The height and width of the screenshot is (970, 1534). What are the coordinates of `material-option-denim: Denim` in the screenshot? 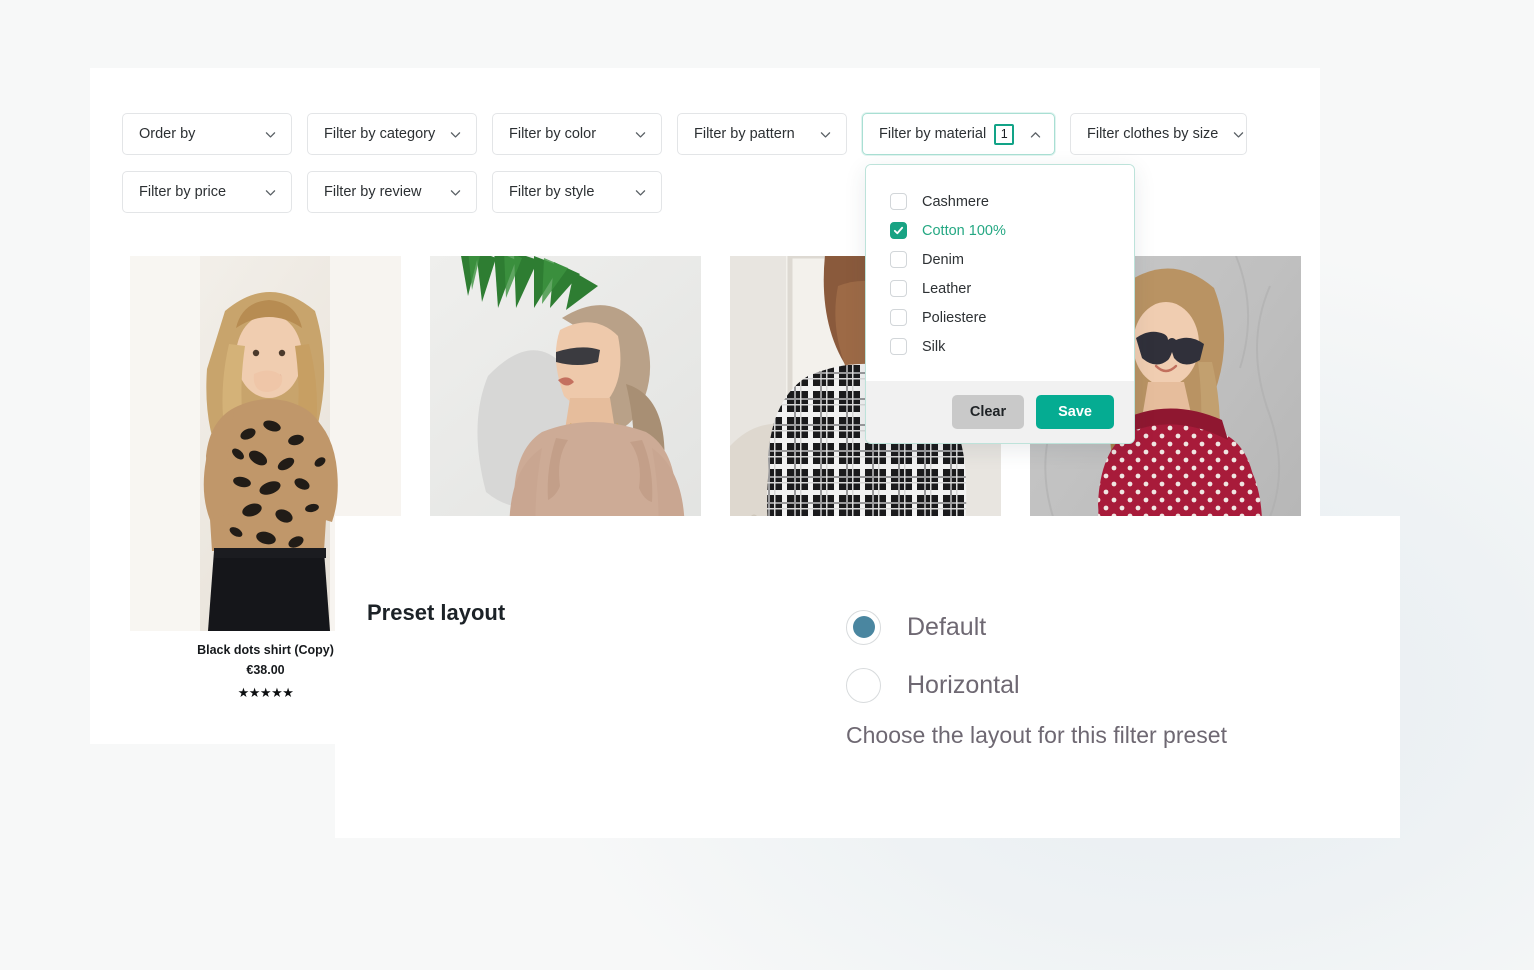 It's located at (1000, 259).